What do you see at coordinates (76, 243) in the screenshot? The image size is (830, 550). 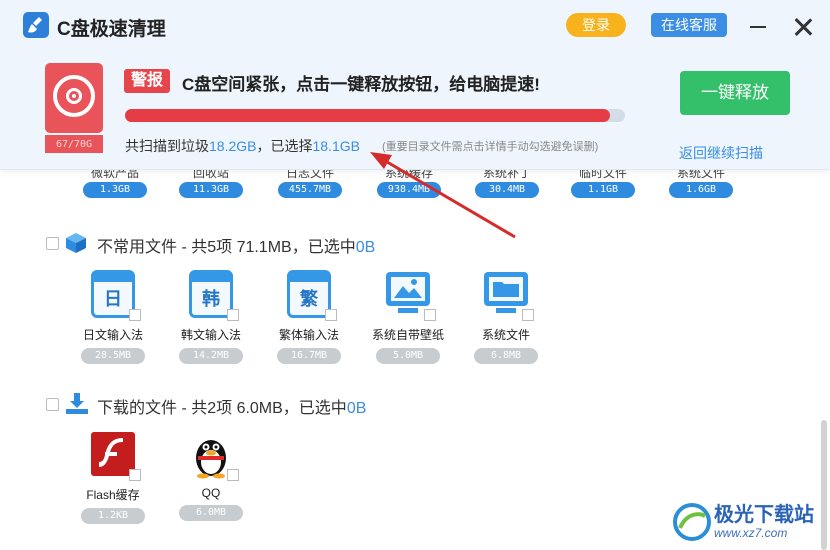 I see `cube-icon` at bounding box center [76, 243].